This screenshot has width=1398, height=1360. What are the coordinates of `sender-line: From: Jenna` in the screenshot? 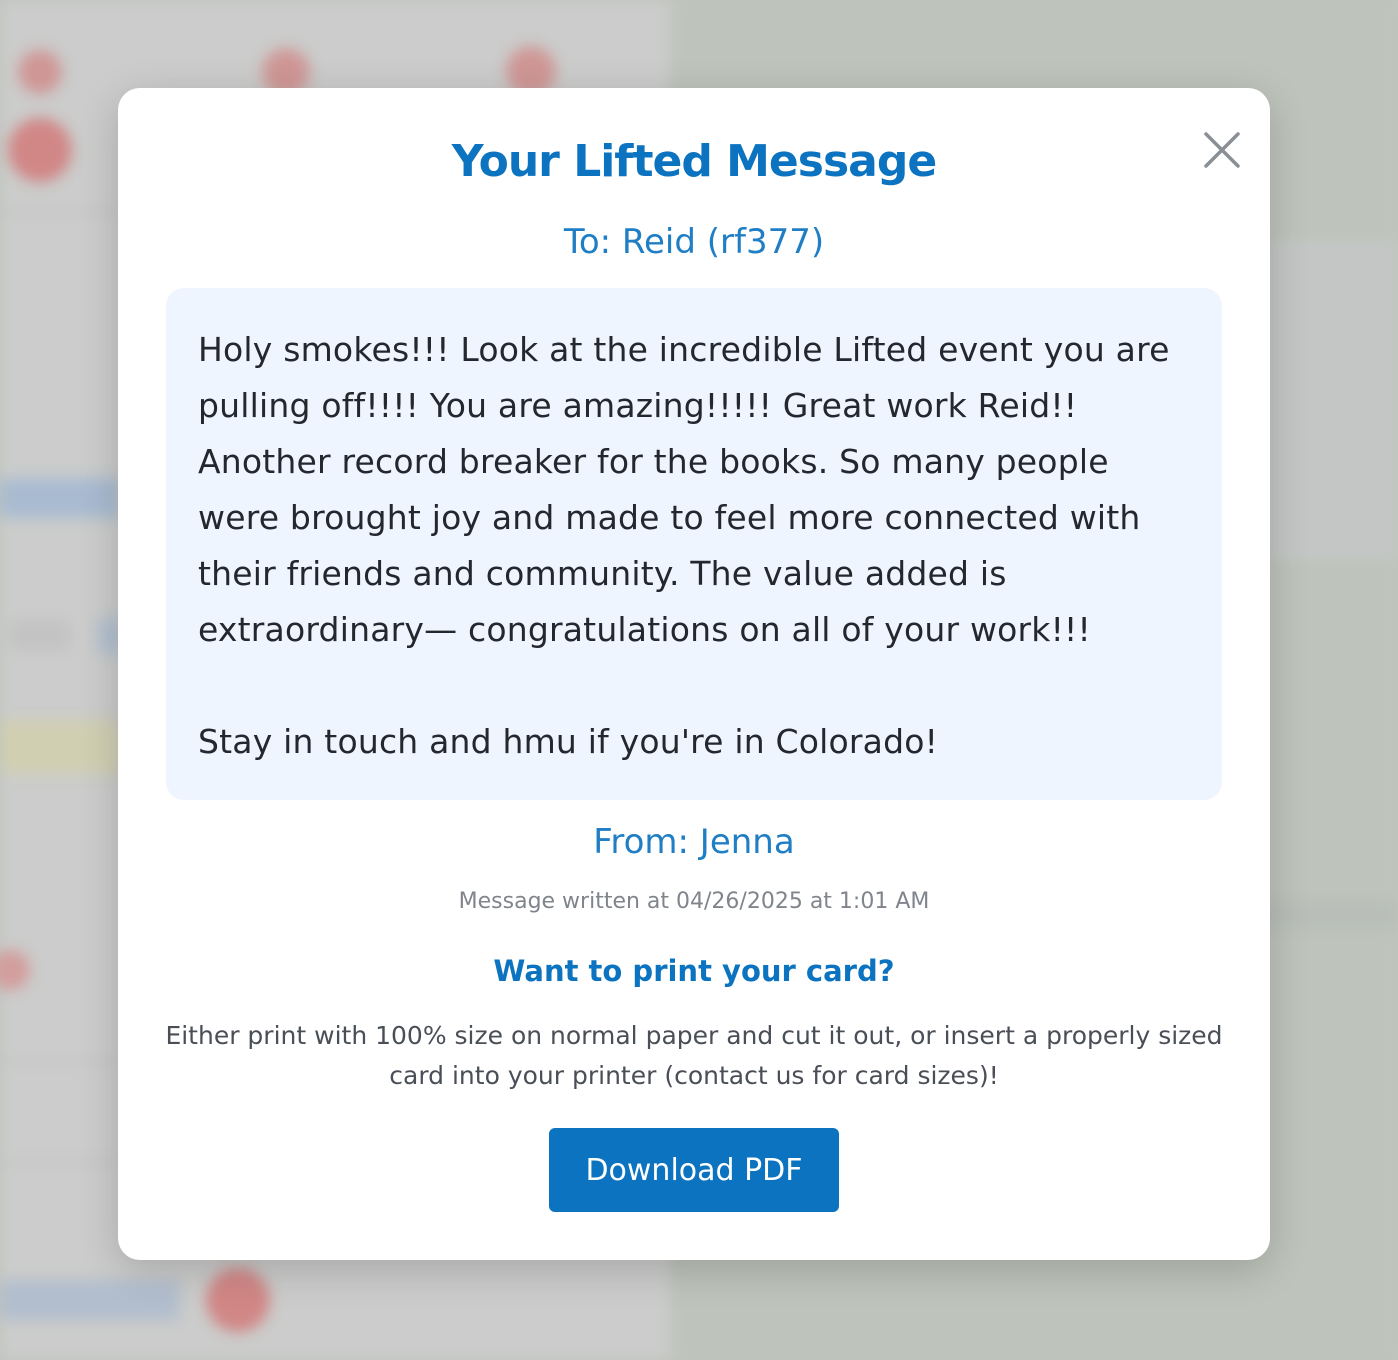 It's located at (694, 842).